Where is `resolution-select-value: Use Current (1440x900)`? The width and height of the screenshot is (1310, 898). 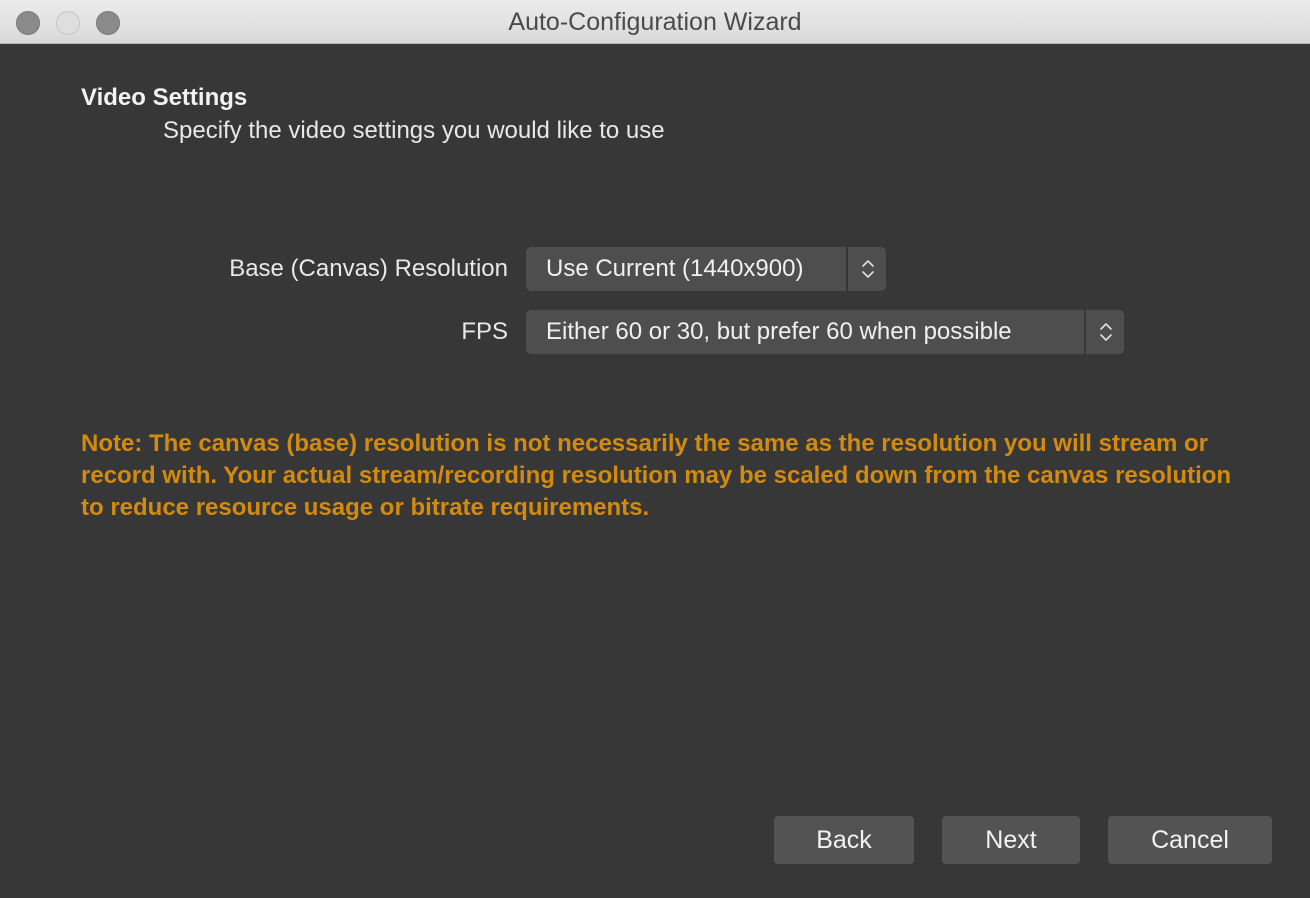 resolution-select-value: Use Current (1440x900) is located at coordinates (675, 268).